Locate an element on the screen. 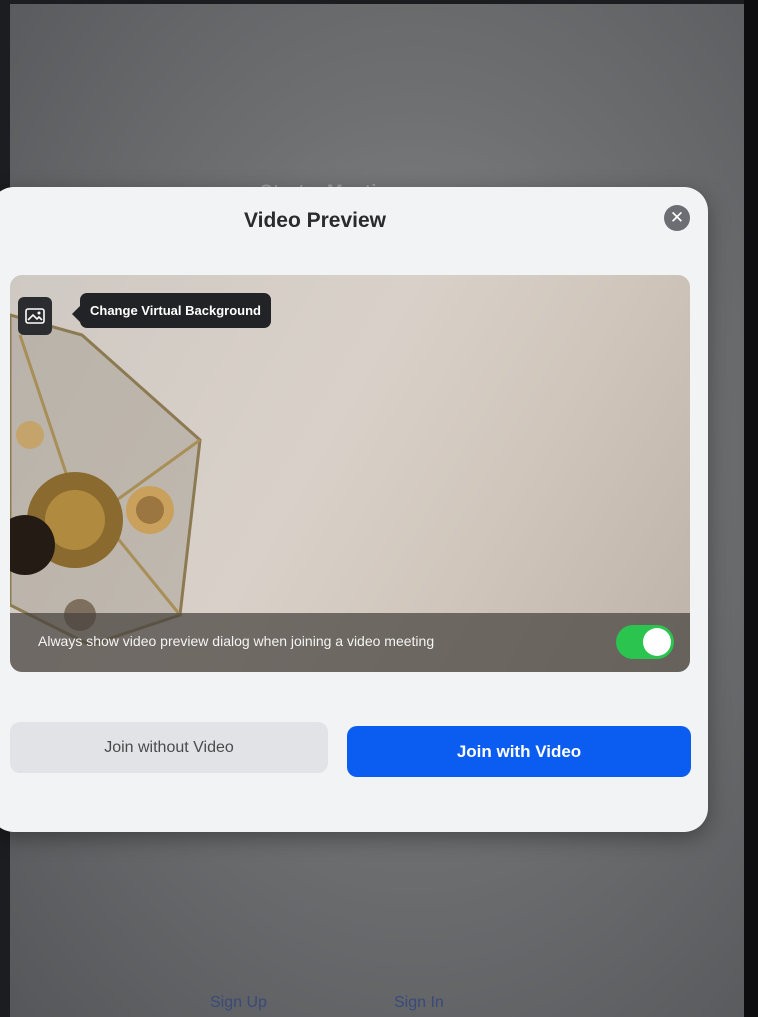 The width and height of the screenshot is (758, 1017). device-bezel is located at coordinates (751, 508).